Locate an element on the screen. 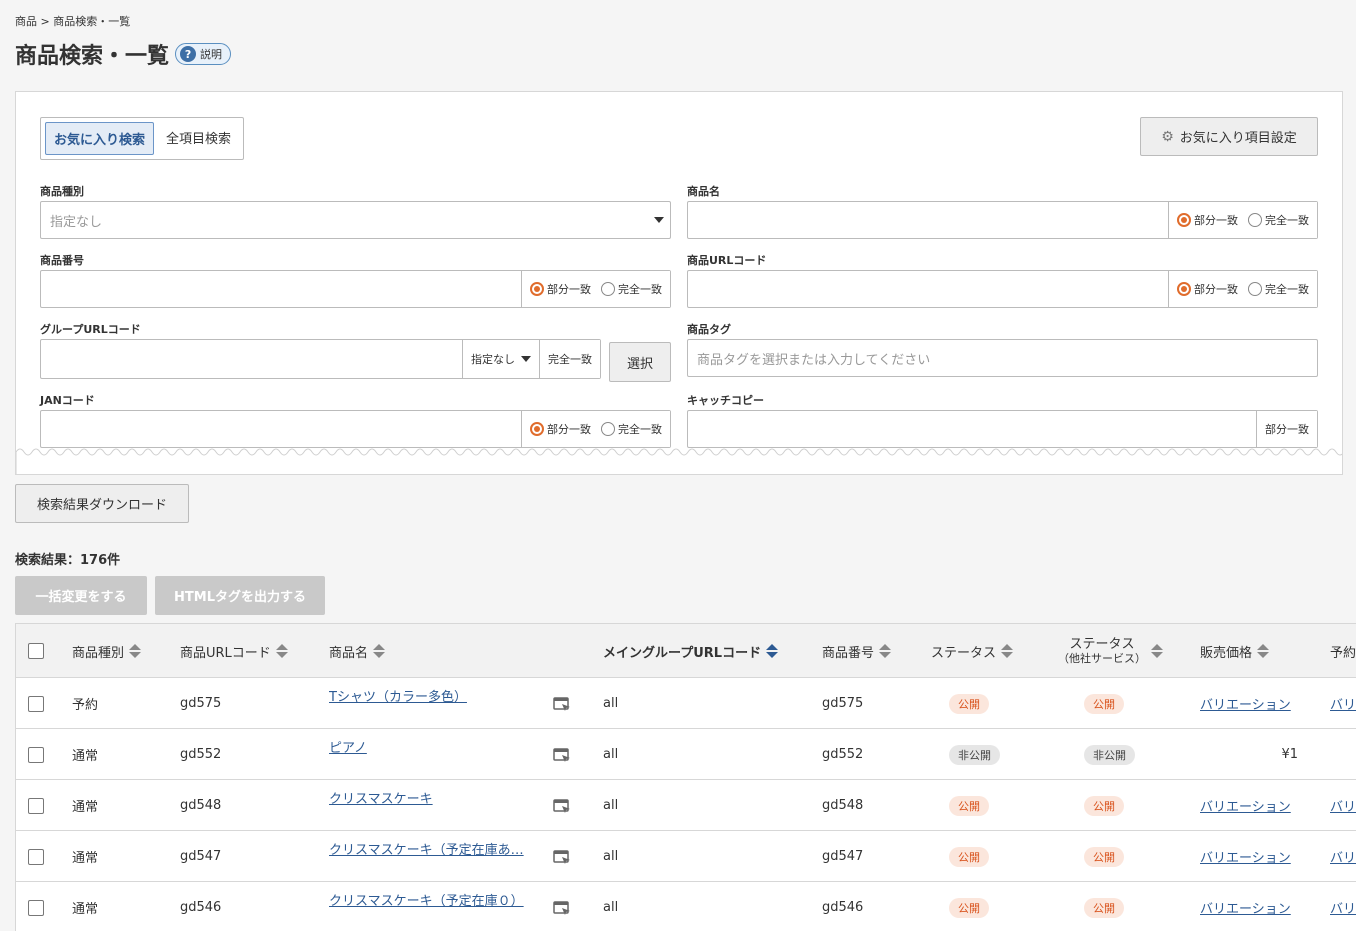 The height and width of the screenshot is (931, 1356). product-name-link: ピアノ is located at coordinates (348, 746).